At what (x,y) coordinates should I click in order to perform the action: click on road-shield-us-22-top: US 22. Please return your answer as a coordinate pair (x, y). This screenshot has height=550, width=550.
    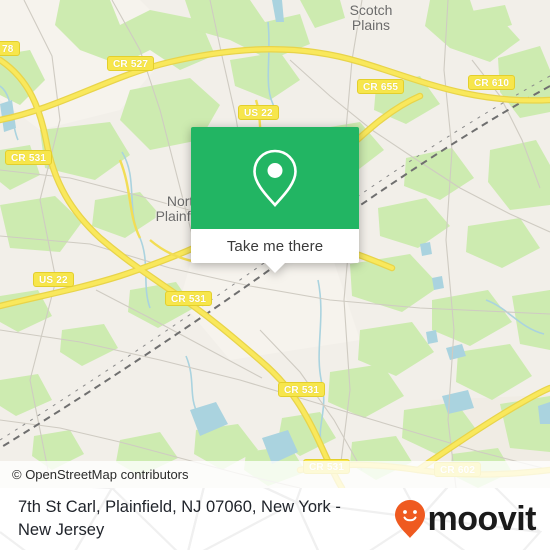
    Looking at the image, I should click on (258, 112).